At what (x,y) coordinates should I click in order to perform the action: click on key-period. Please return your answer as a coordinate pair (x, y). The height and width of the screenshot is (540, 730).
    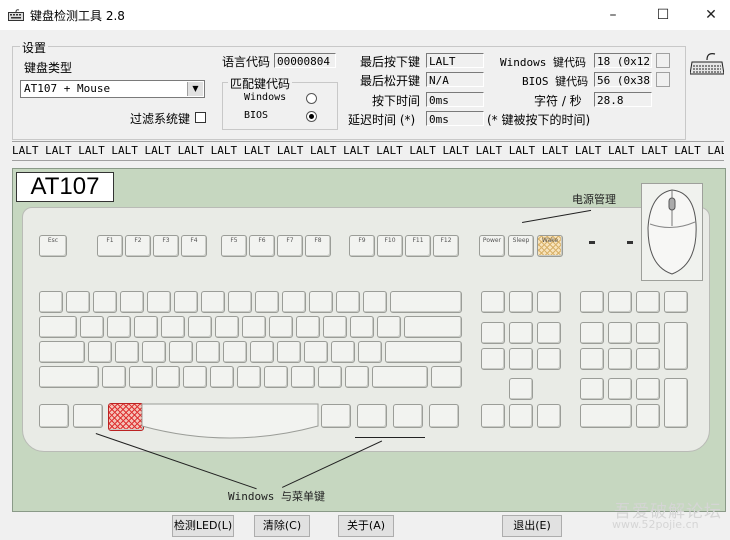
    Looking at the image, I should click on (330, 377).